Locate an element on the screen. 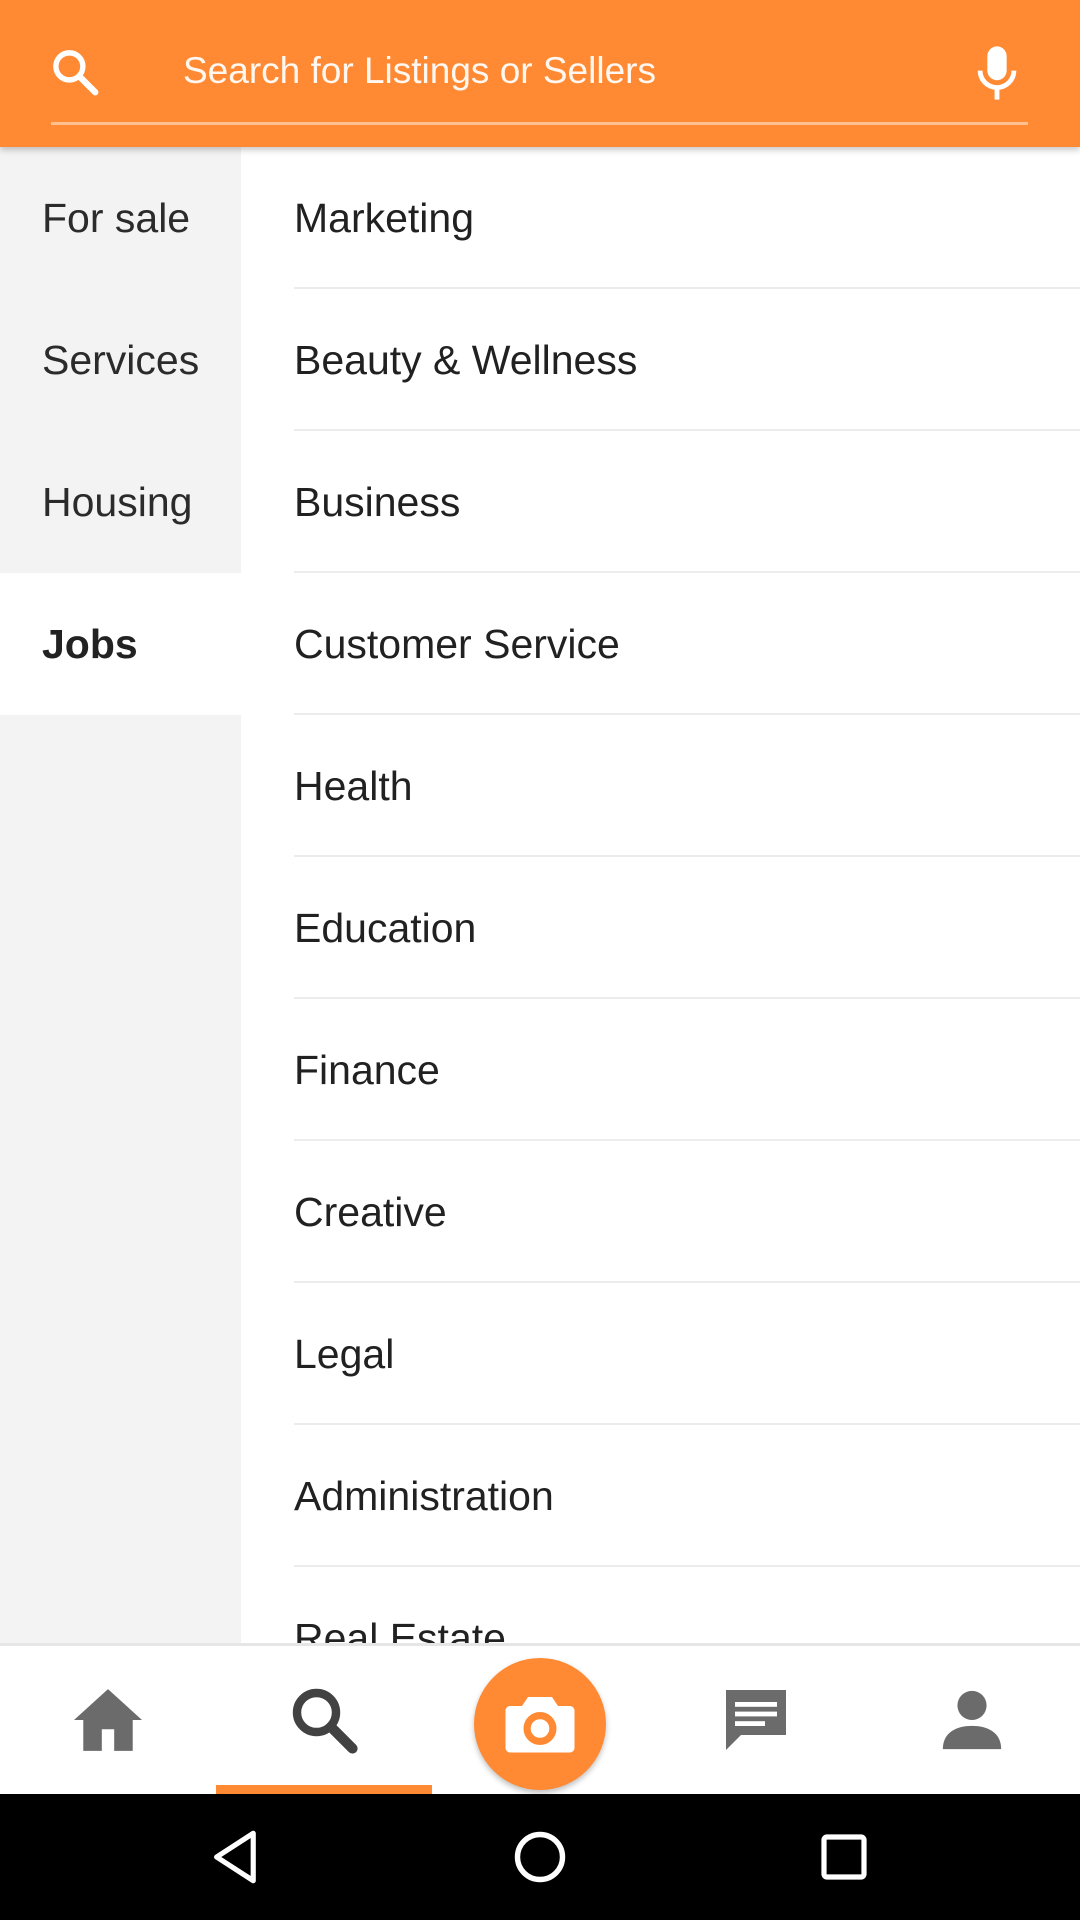  home-circle-icon is located at coordinates (540, 1857).